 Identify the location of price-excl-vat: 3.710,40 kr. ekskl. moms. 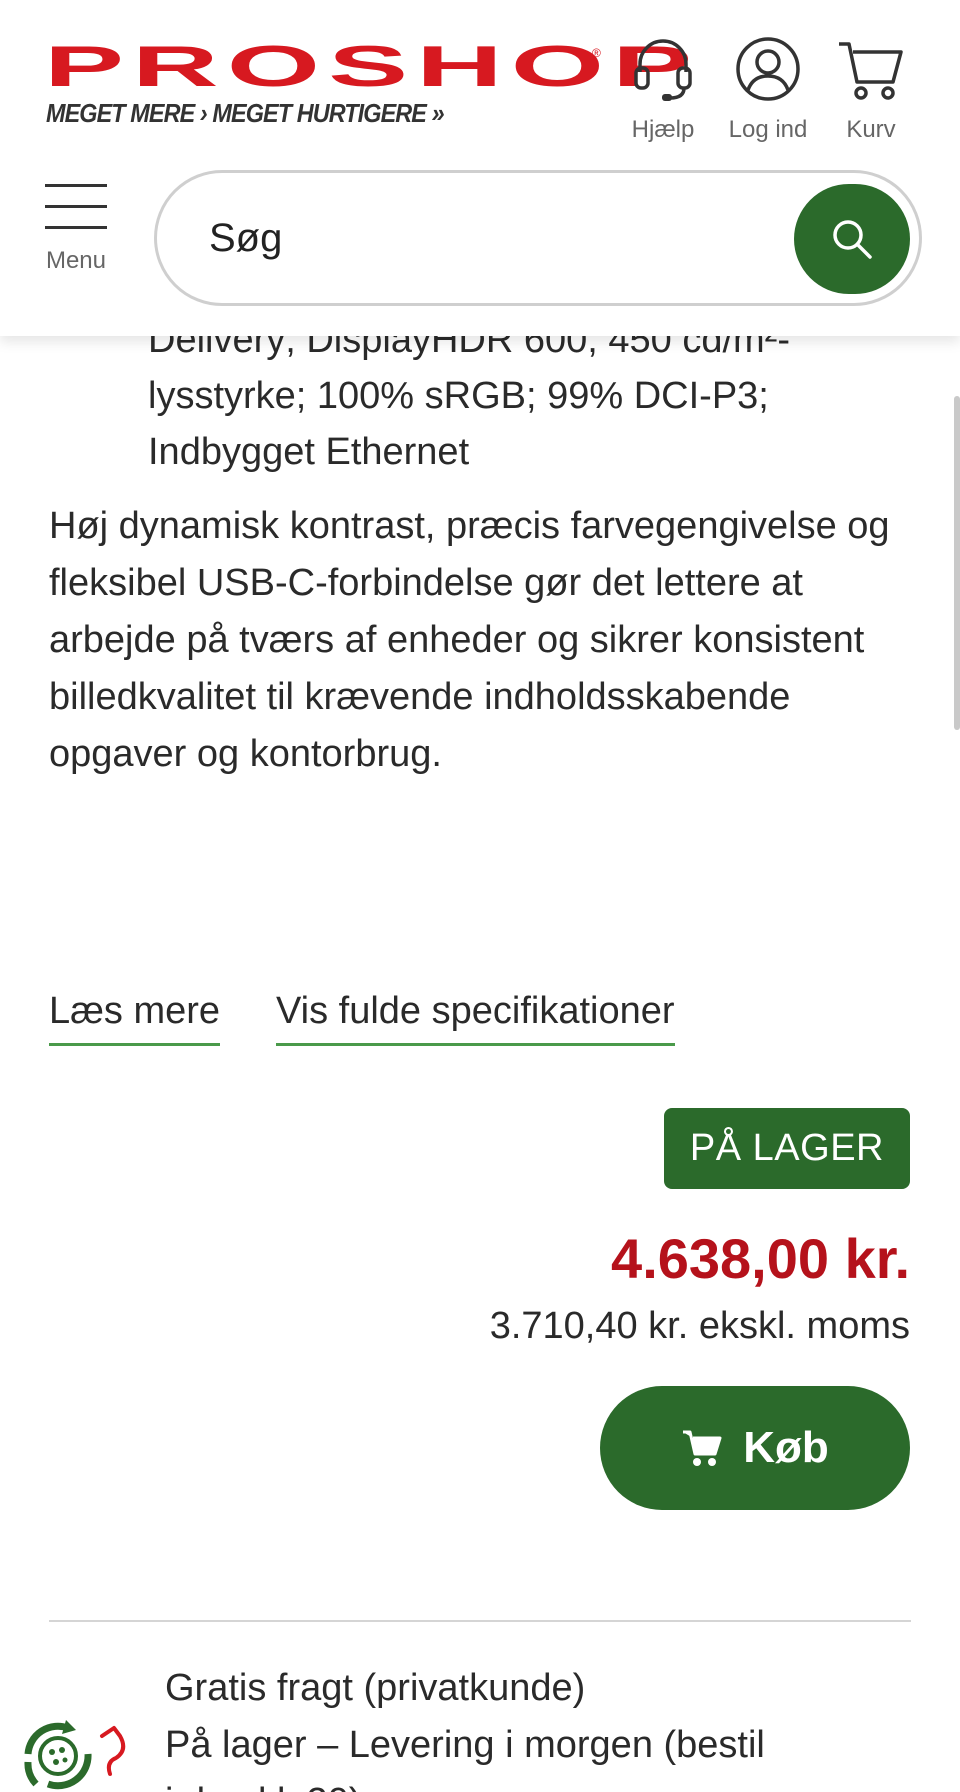
(699, 1326).